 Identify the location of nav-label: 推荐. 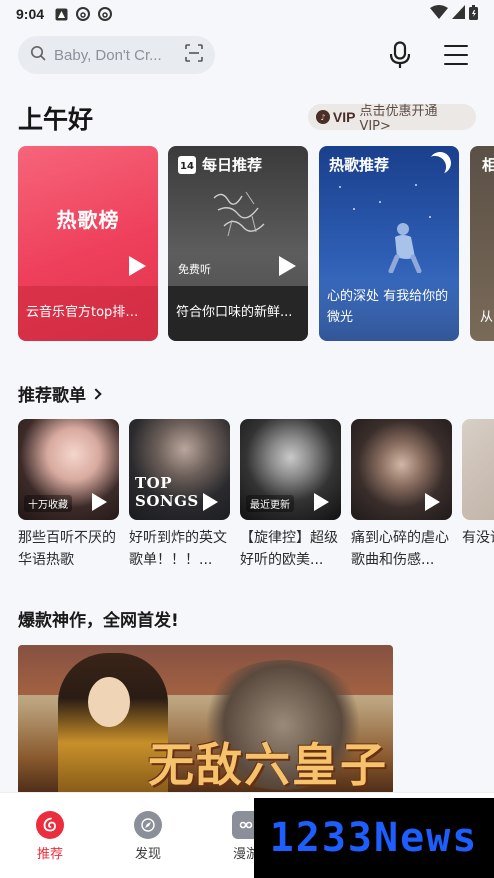
(49, 854).